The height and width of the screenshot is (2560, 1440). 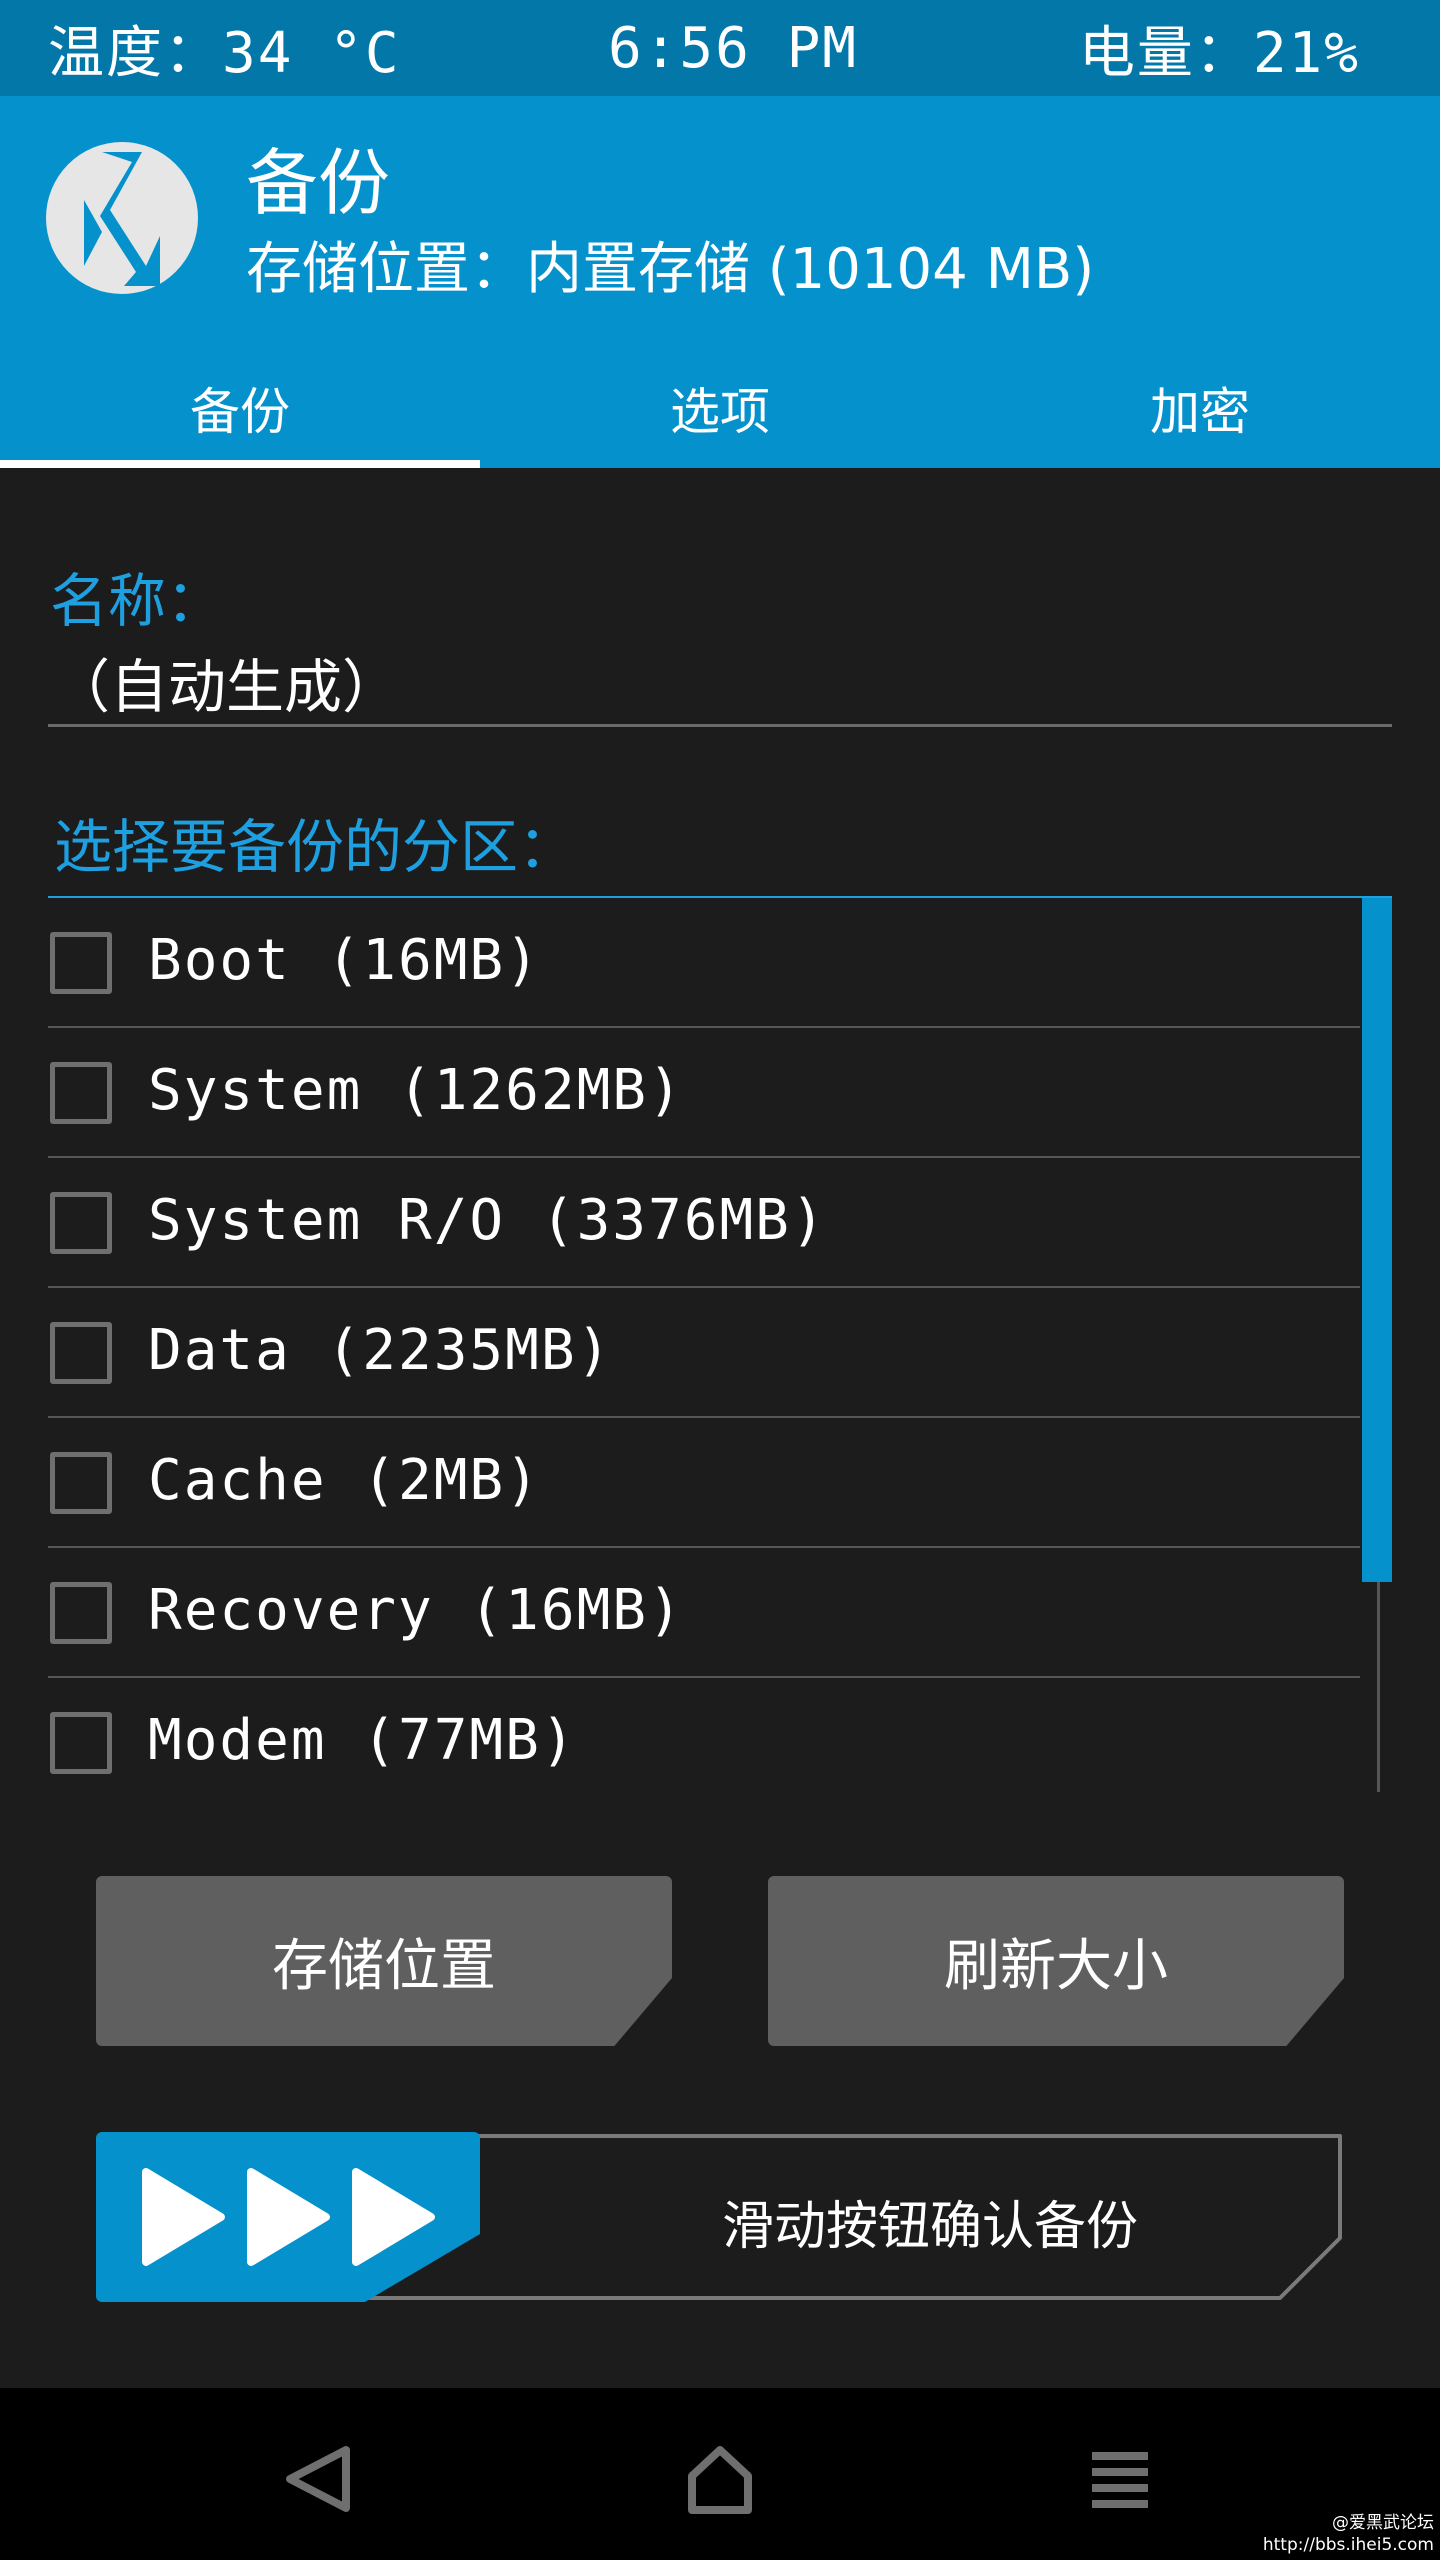 What do you see at coordinates (704, 1613) in the screenshot?
I see `partition-item-recovery: Recovery (16MB)` at bounding box center [704, 1613].